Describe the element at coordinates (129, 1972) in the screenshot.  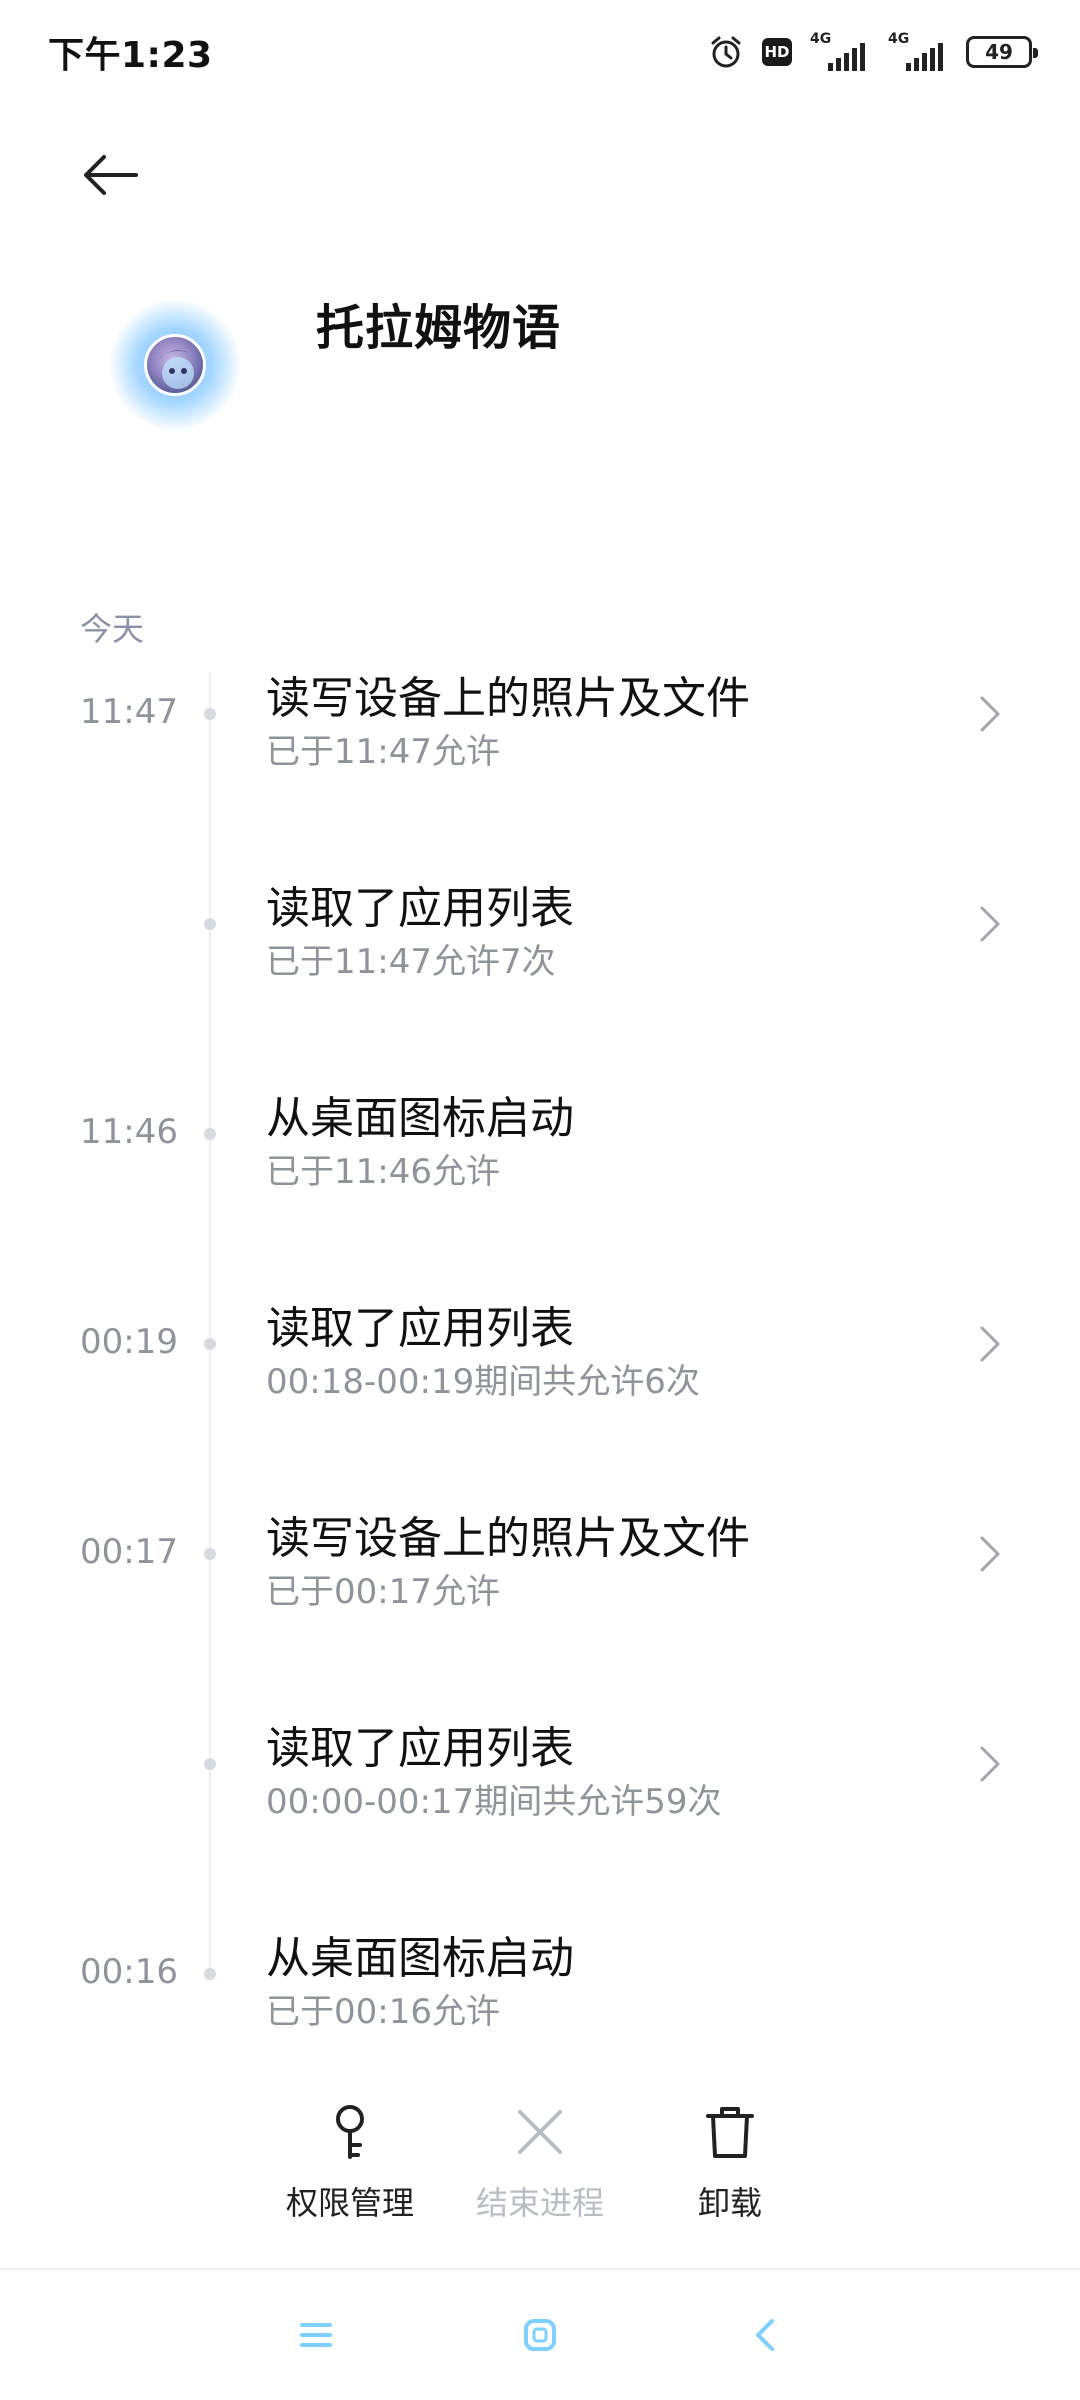
I see `entry-time: 00:16` at that location.